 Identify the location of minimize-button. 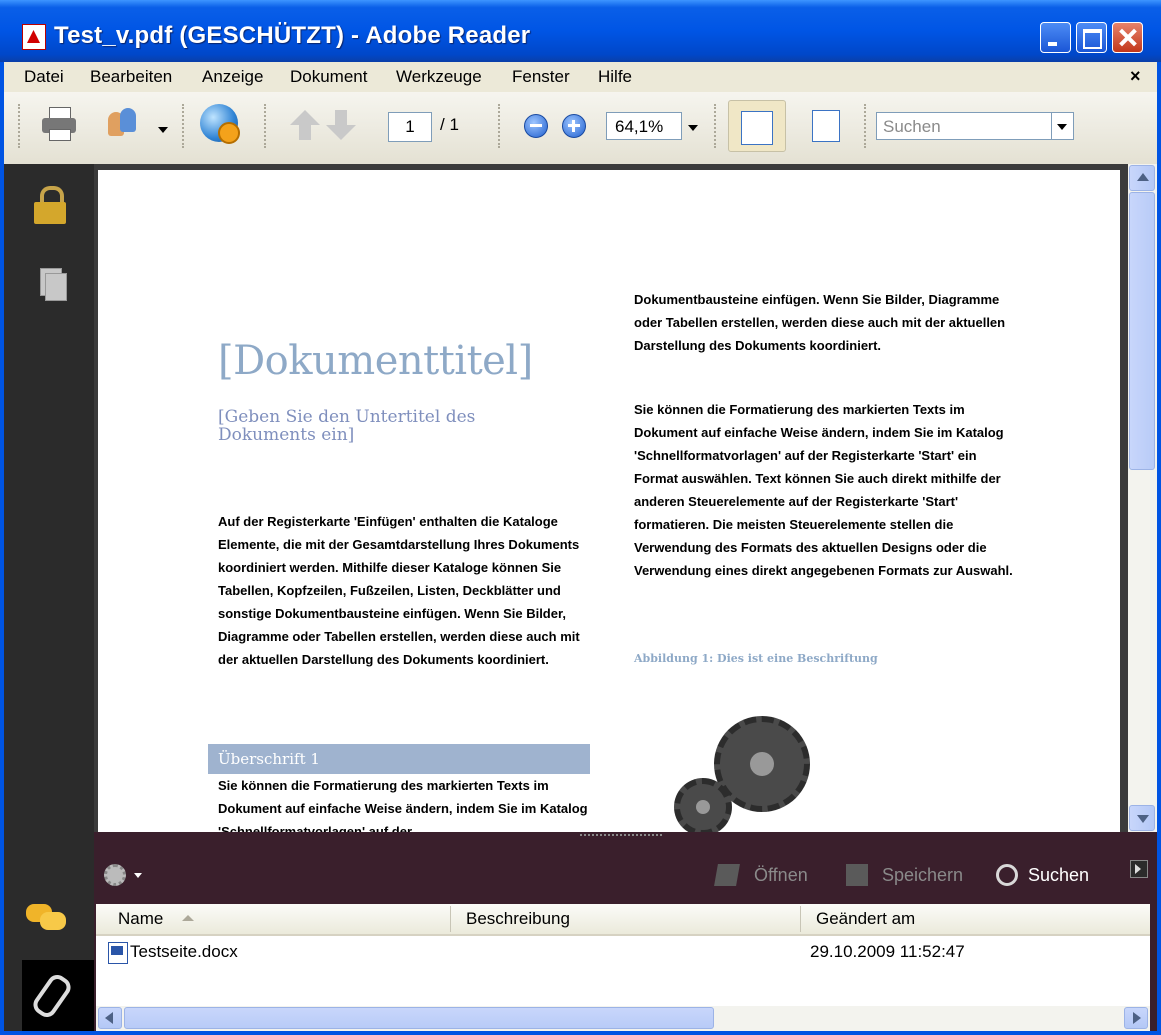
(1055, 37).